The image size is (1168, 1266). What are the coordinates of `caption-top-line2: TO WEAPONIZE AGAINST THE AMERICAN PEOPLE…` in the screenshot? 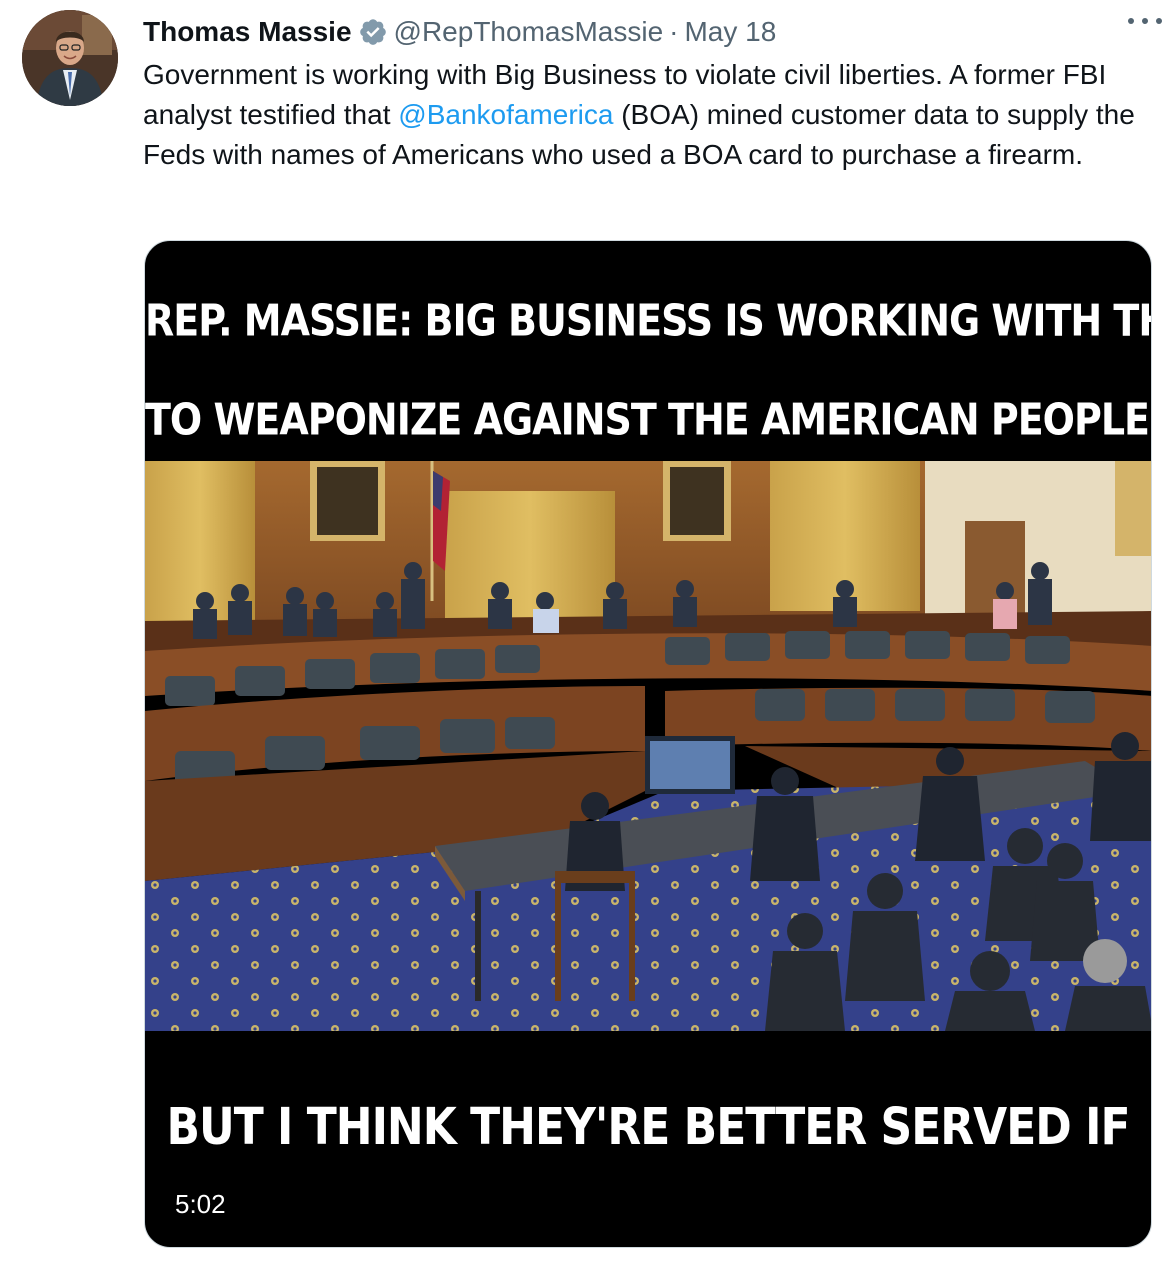 It's located at (648, 419).